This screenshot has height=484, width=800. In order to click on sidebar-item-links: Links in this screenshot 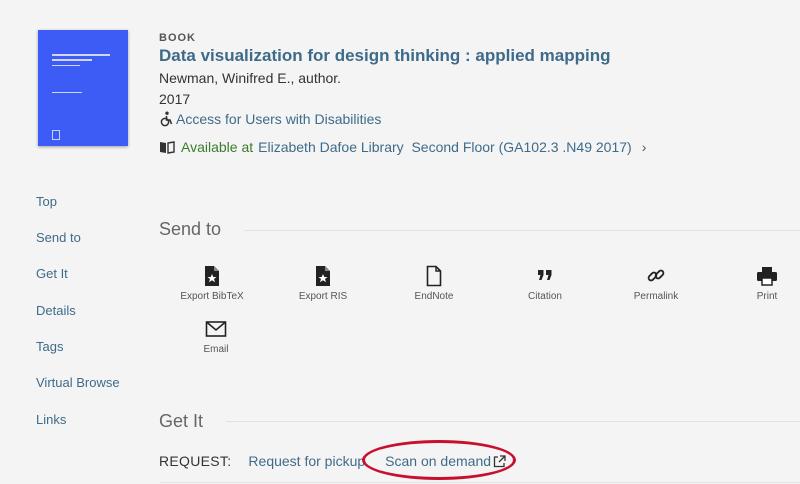, I will do `click(51, 419)`.